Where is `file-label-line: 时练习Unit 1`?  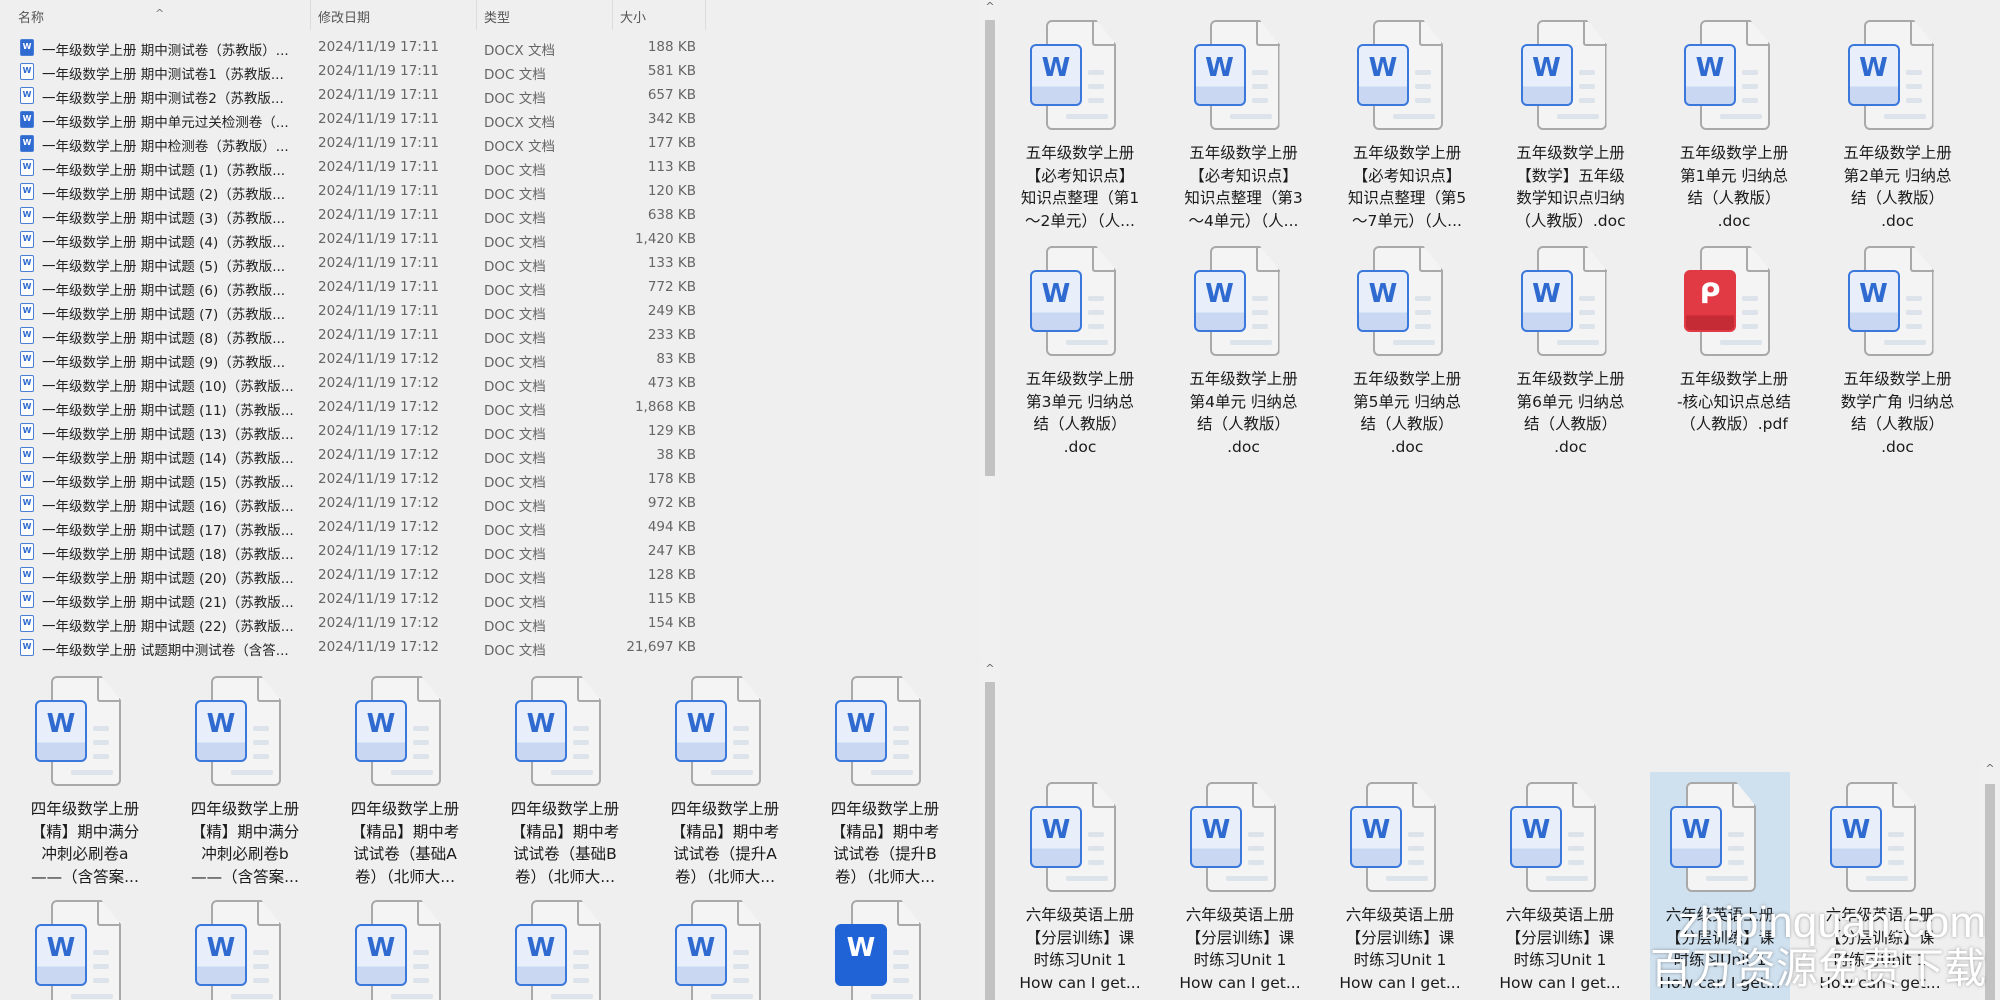 file-label-line: 时练习Unit 1 is located at coordinates (1880, 960).